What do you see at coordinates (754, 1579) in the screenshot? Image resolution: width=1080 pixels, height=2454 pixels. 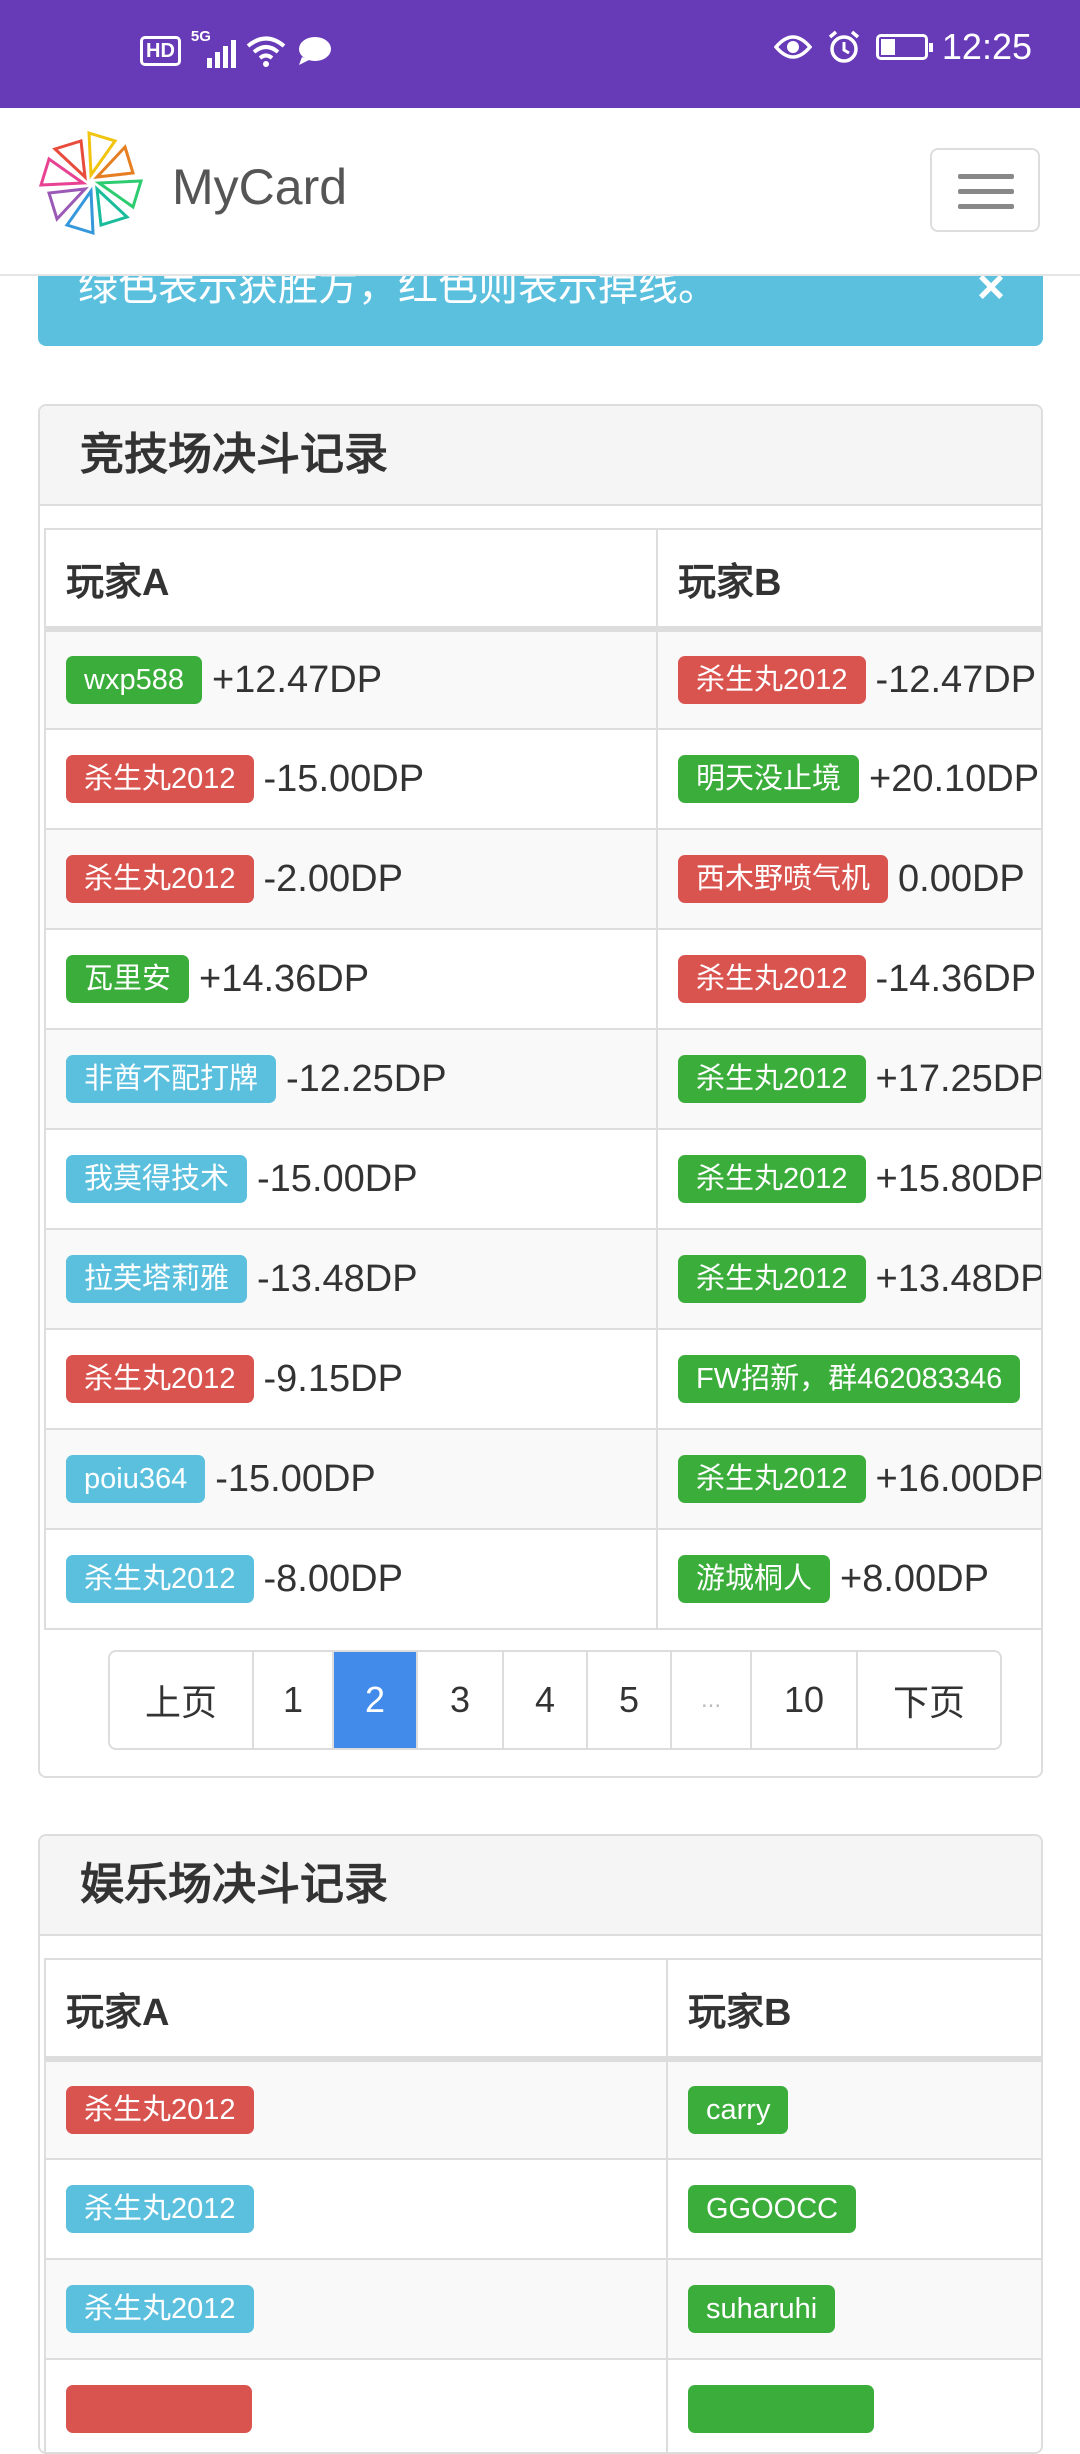 I see `player-name-label: 游城桐人` at bounding box center [754, 1579].